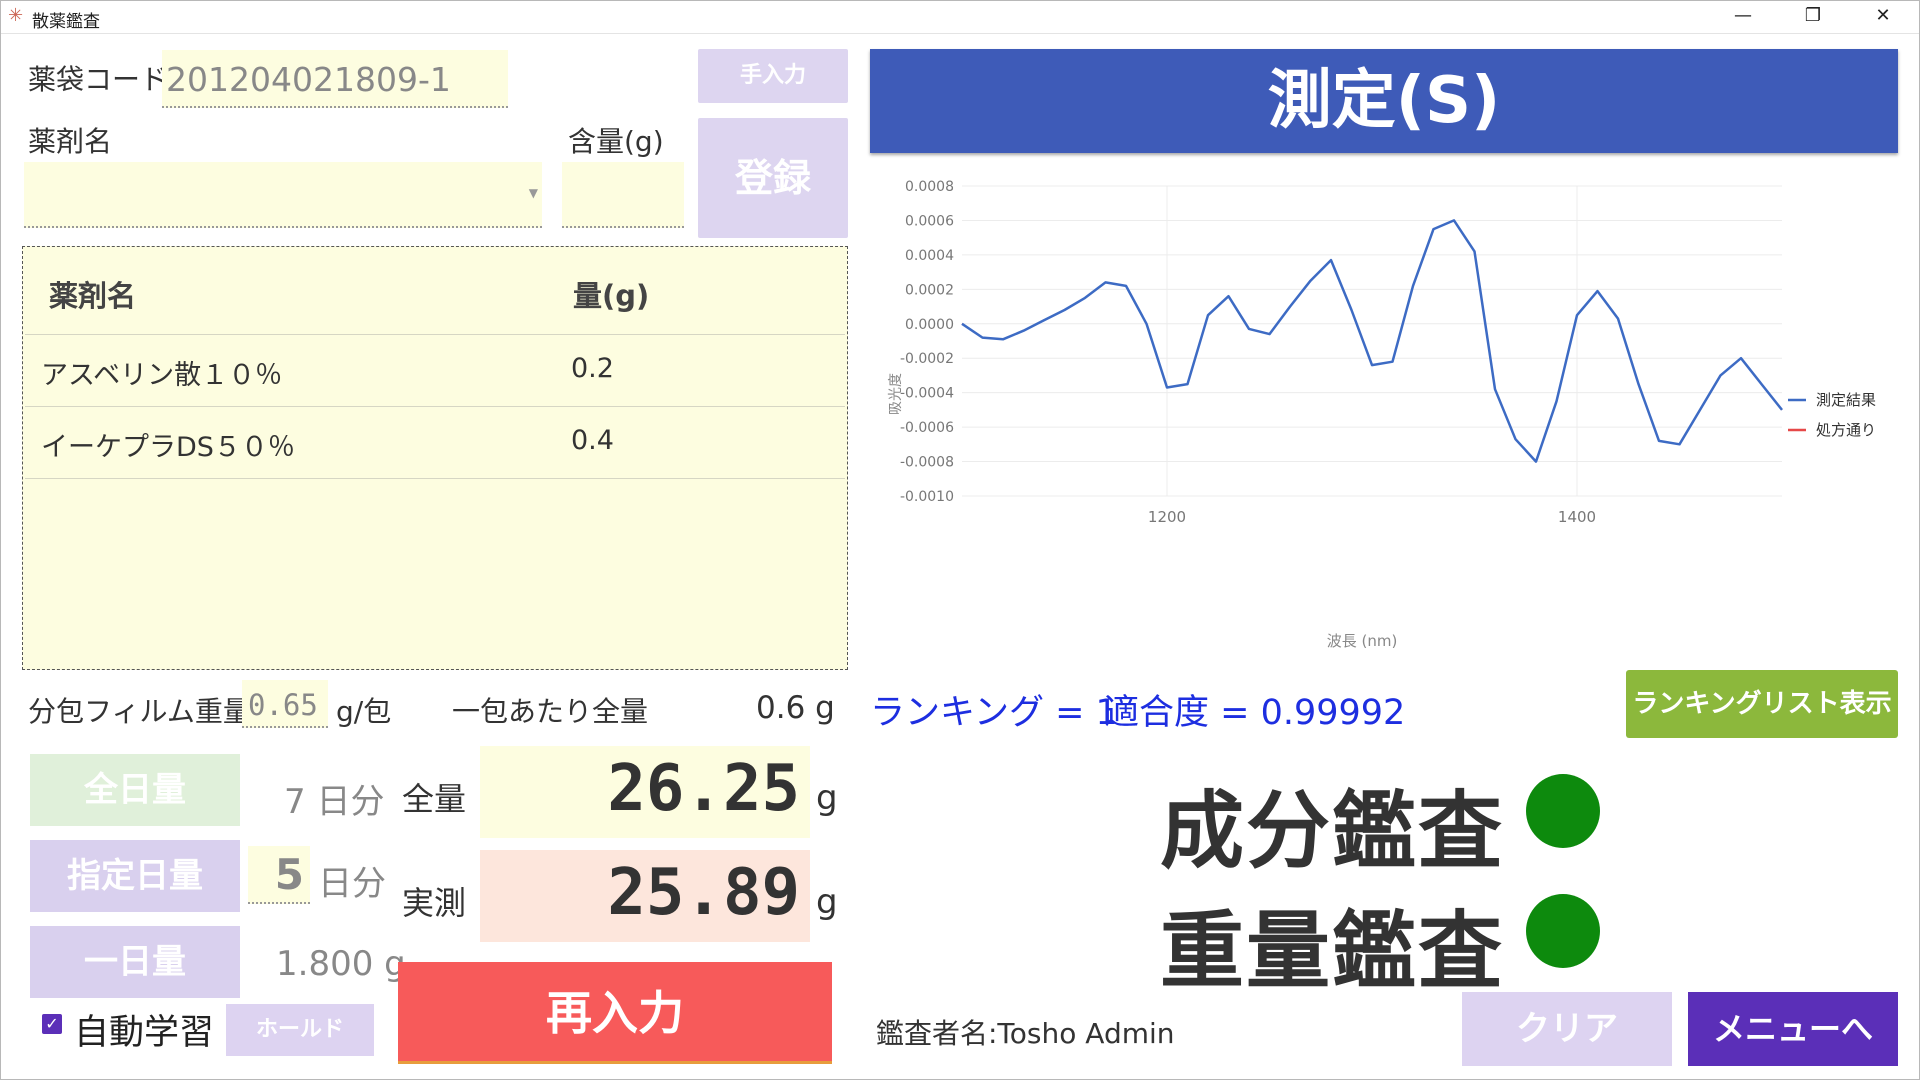 This screenshot has height=1080, width=1920. Describe the element at coordinates (592, 440) in the screenshot. I see `row-amount: 0.4` at that location.